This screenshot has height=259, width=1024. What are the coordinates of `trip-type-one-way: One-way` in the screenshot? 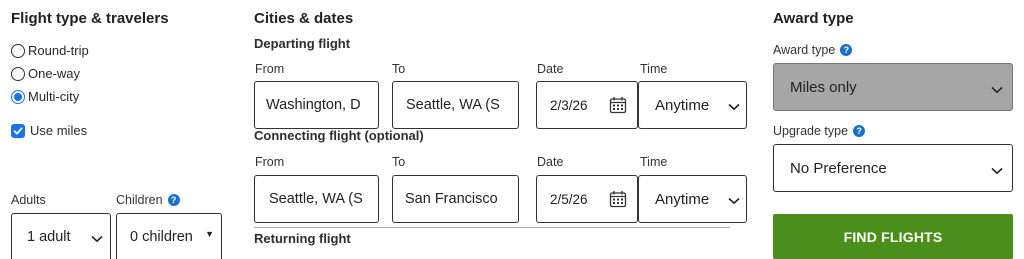 It's located at (45, 73).